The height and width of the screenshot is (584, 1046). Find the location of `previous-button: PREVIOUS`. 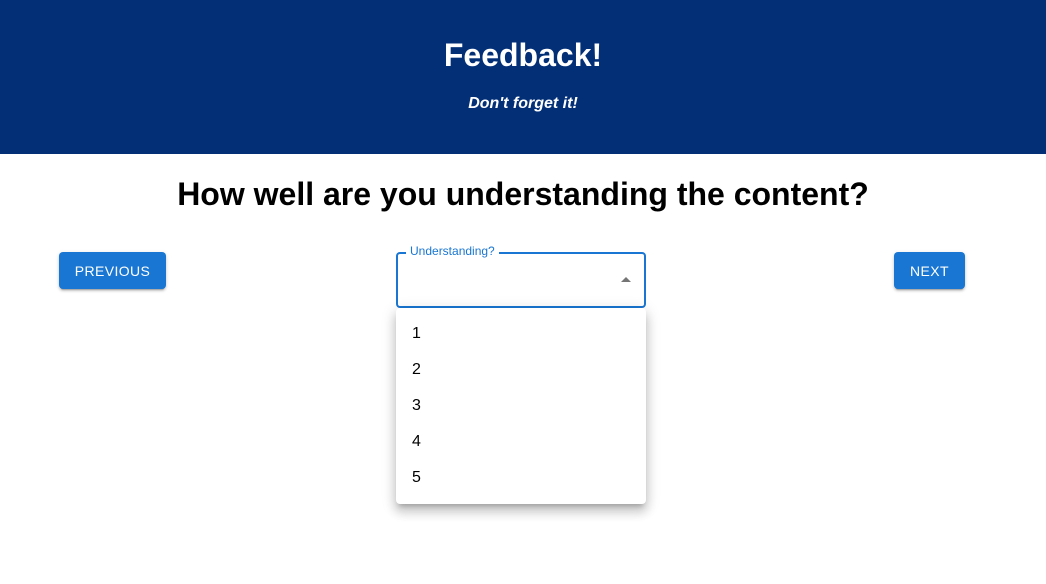

previous-button: PREVIOUS is located at coordinates (112, 270).